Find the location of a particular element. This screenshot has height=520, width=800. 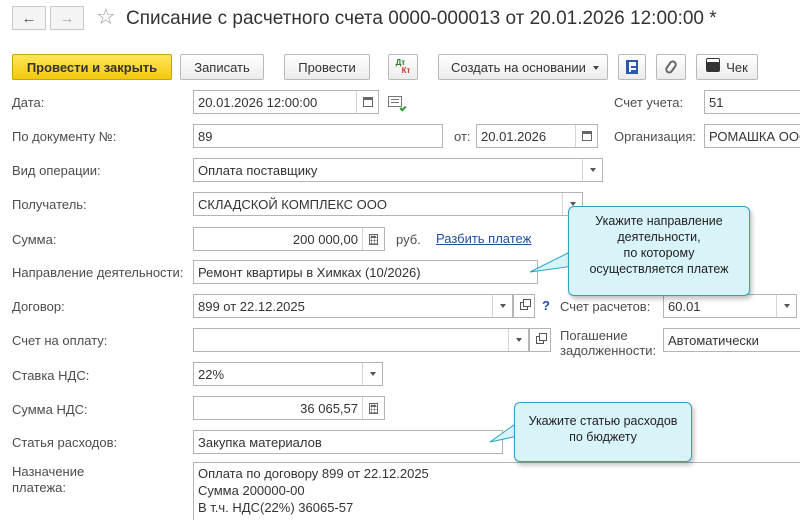

payment-purpose-line: Оплата по договору 899 от 22.12.2025 is located at coordinates (313, 473).